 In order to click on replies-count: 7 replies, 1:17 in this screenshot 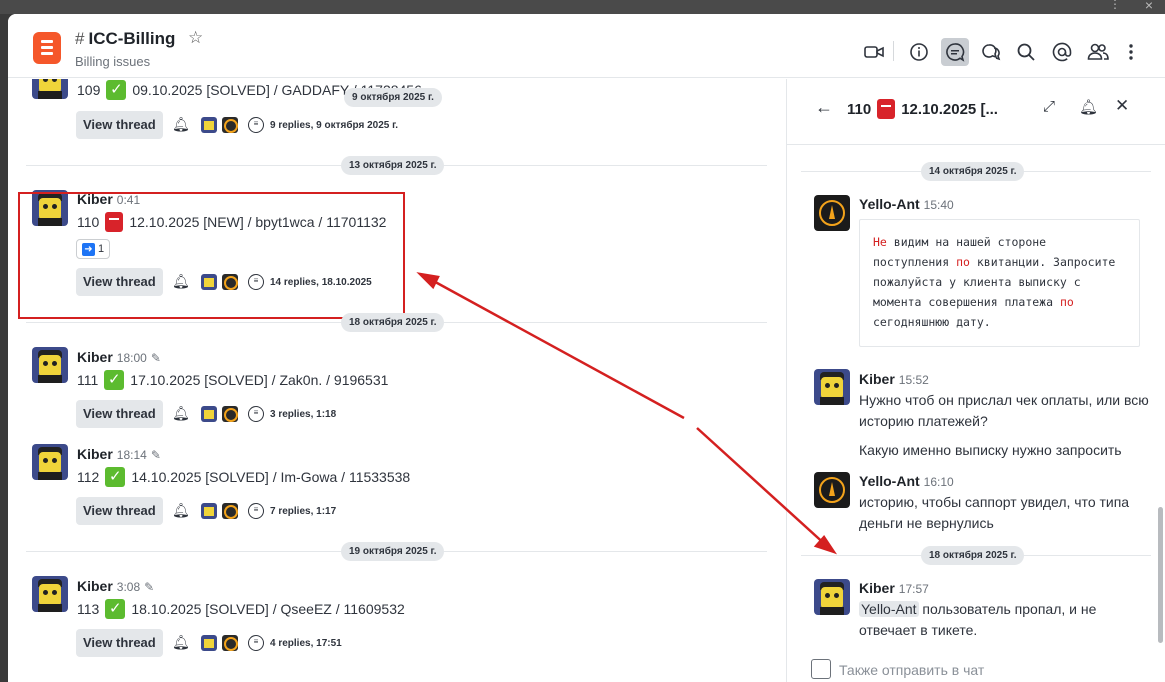, I will do `click(303, 511)`.